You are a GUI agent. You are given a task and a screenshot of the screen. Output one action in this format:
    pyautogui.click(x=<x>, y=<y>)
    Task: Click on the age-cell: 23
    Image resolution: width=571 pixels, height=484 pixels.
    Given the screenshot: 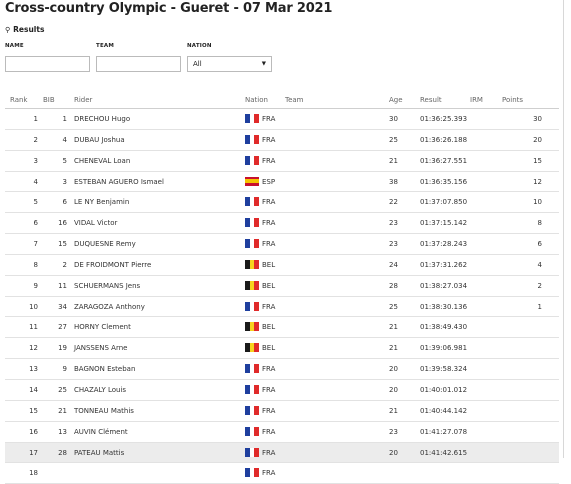 What is the action you would take?
    pyautogui.click(x=393, y=244)
    